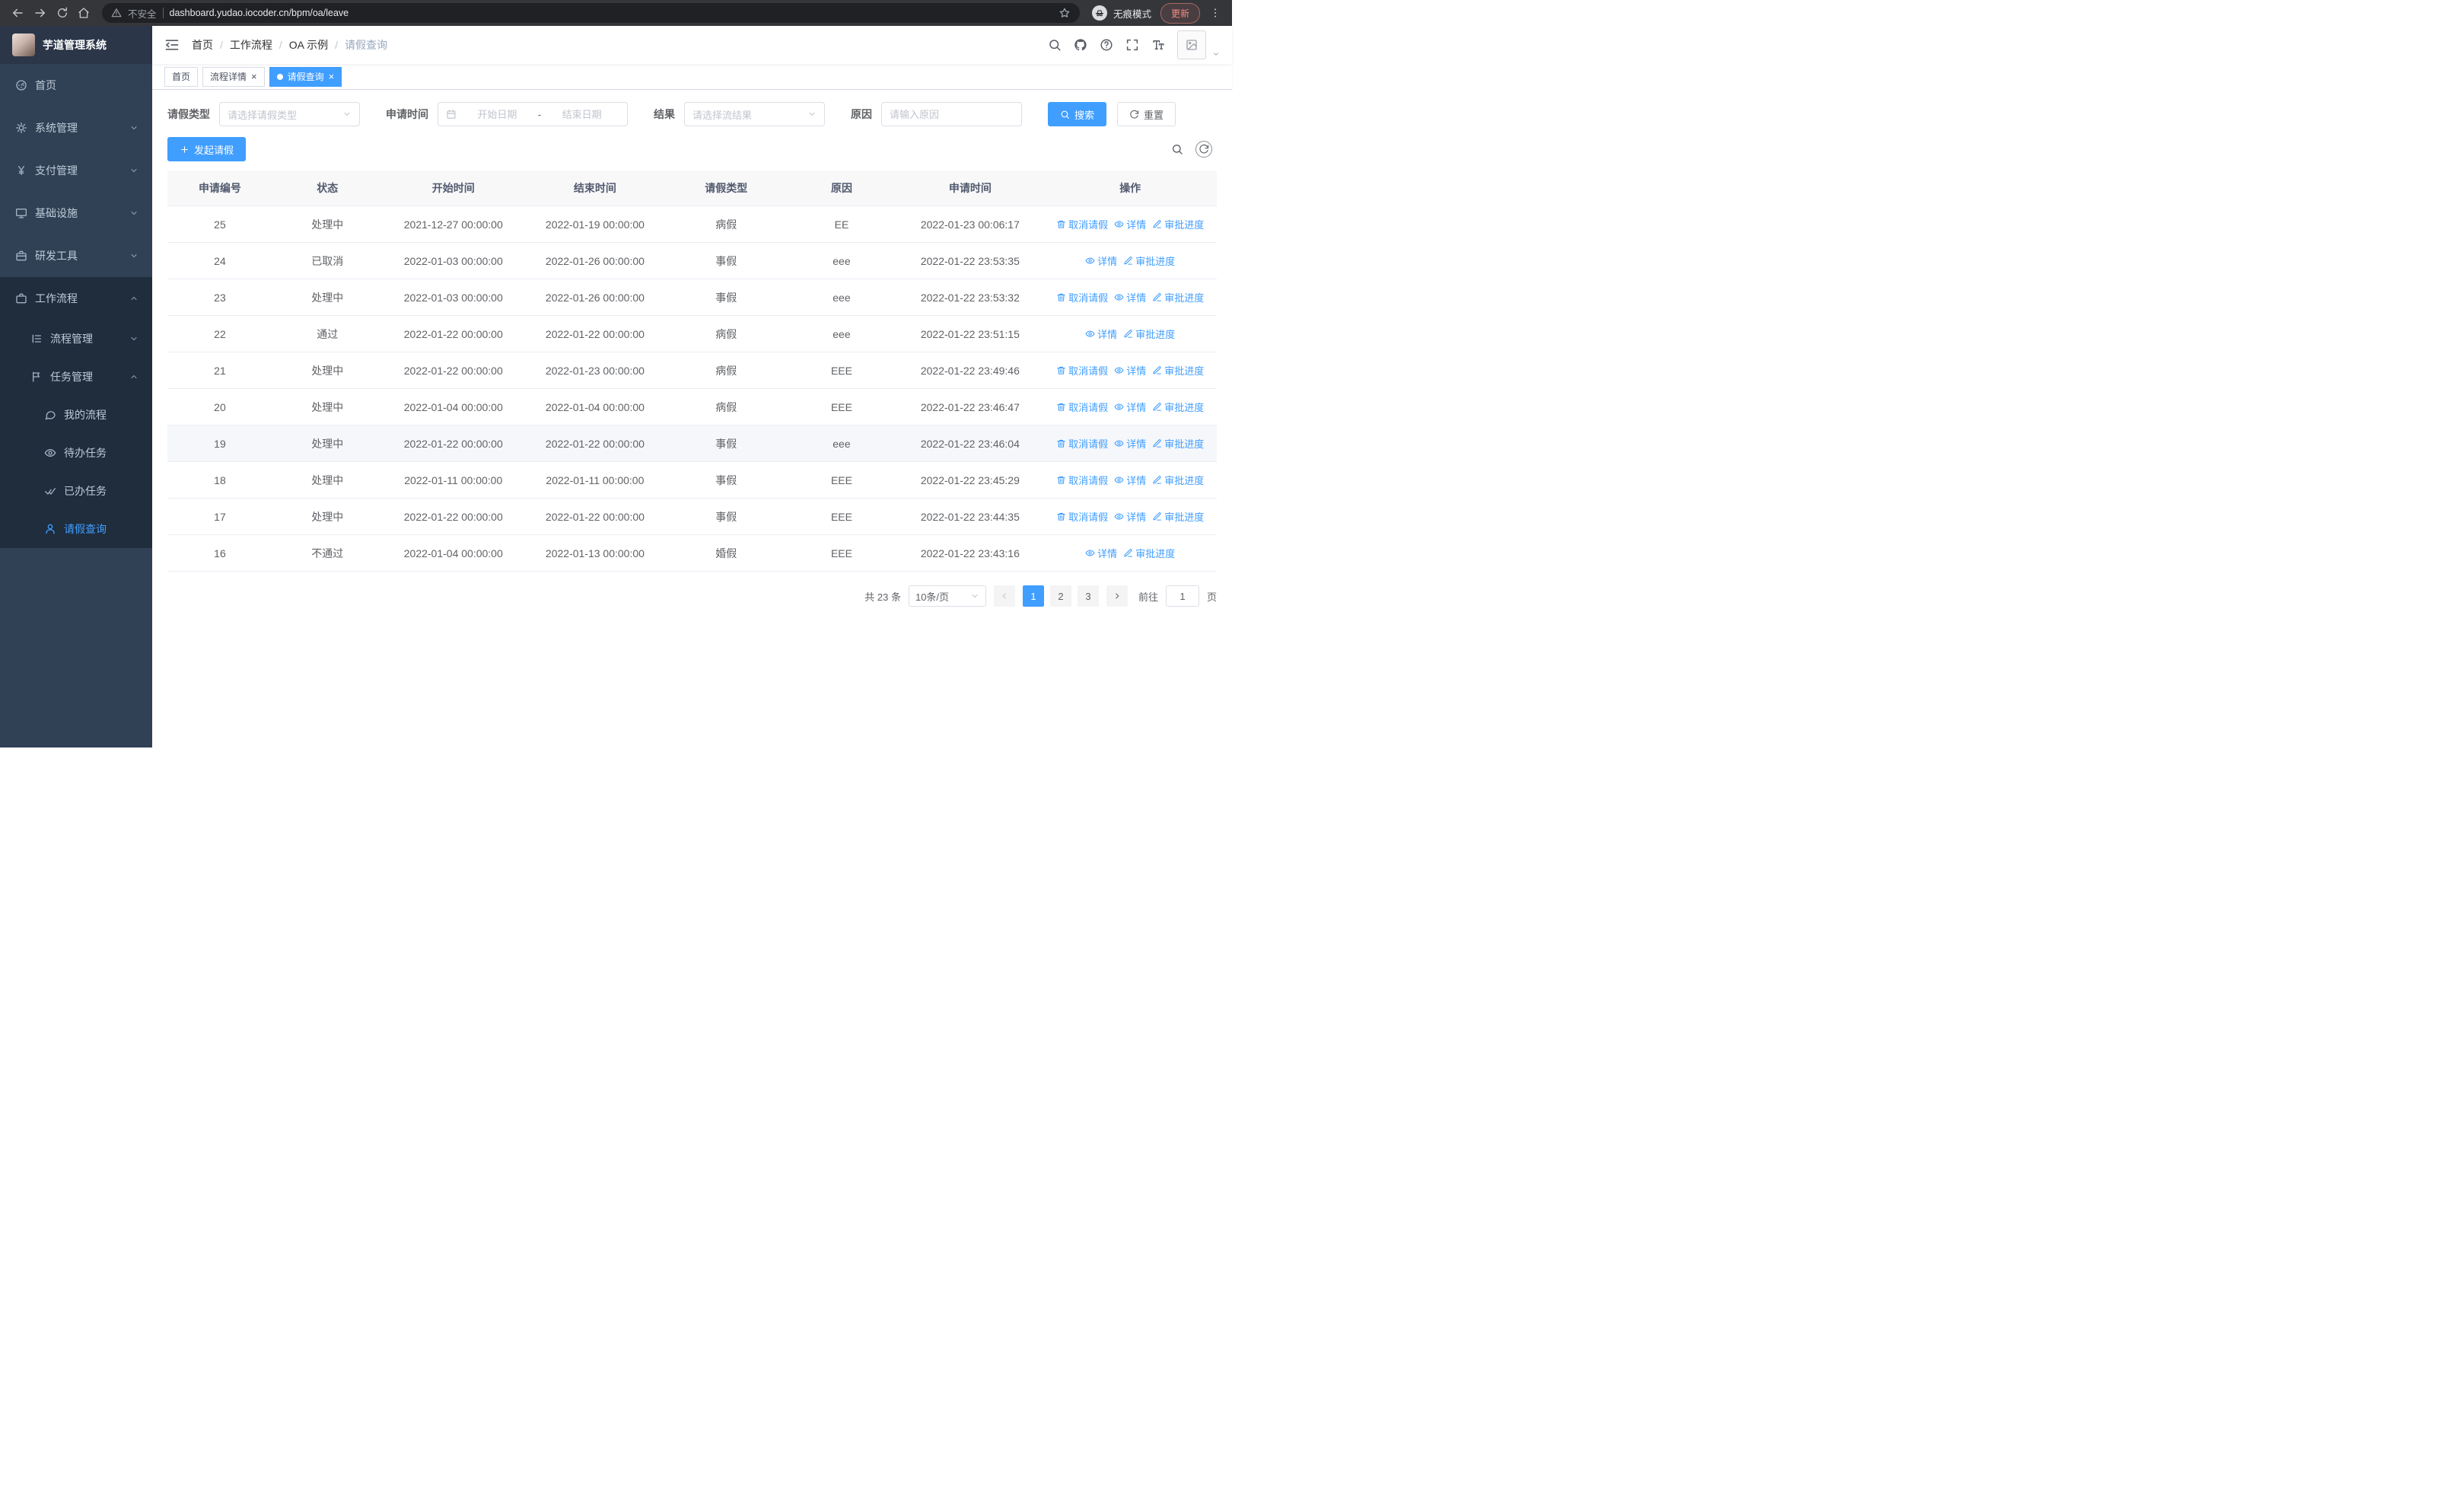 The width and height of the screenshot is (2464, 1495). What do you see at coordinates (84, 13) in the screenshot?
I see `browser-home-icon` at bounding box center [84, 13].